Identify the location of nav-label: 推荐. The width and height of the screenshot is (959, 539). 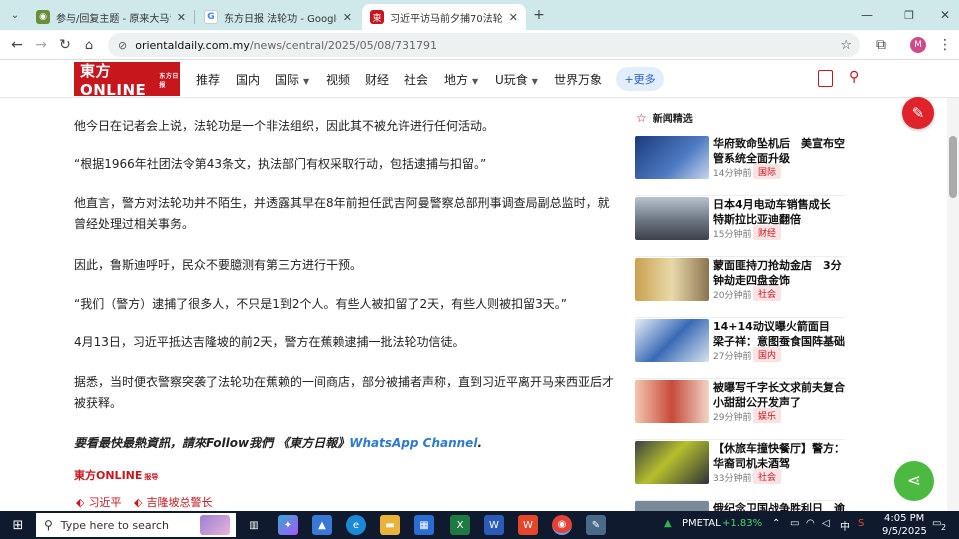
(208, 80).